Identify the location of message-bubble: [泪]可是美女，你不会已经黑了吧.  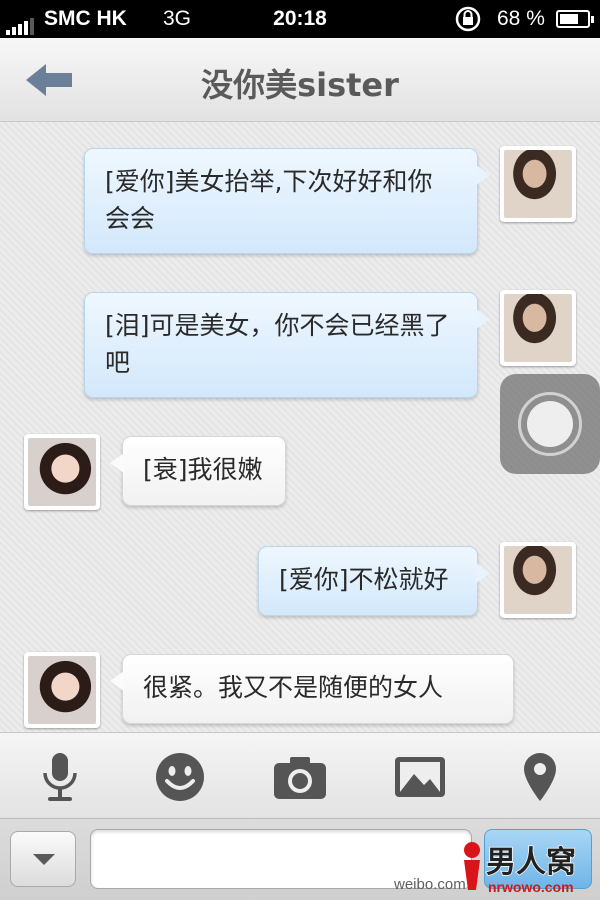
(287, 345).